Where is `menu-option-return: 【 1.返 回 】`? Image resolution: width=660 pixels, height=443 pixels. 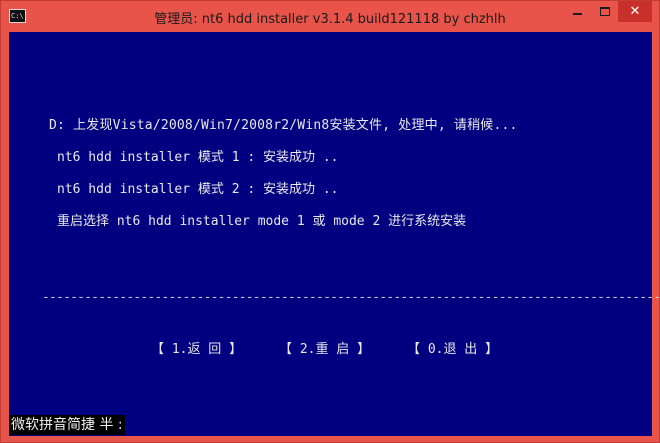 menu-option-return: 【 1.返 回 】 is located at coordinates (196, 347).